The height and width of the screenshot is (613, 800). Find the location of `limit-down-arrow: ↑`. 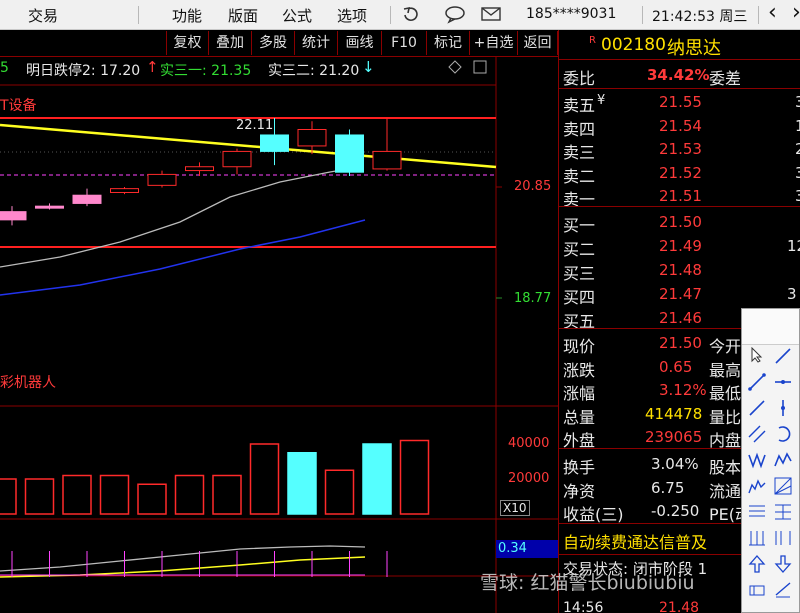

limit-down-arrow: ↑ is located at coordinates (152, 67).